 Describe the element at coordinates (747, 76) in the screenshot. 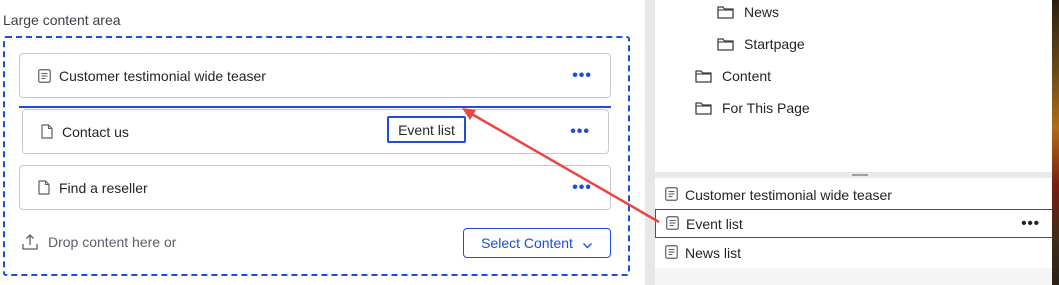

I see `tree-item-label: Content` at that location.